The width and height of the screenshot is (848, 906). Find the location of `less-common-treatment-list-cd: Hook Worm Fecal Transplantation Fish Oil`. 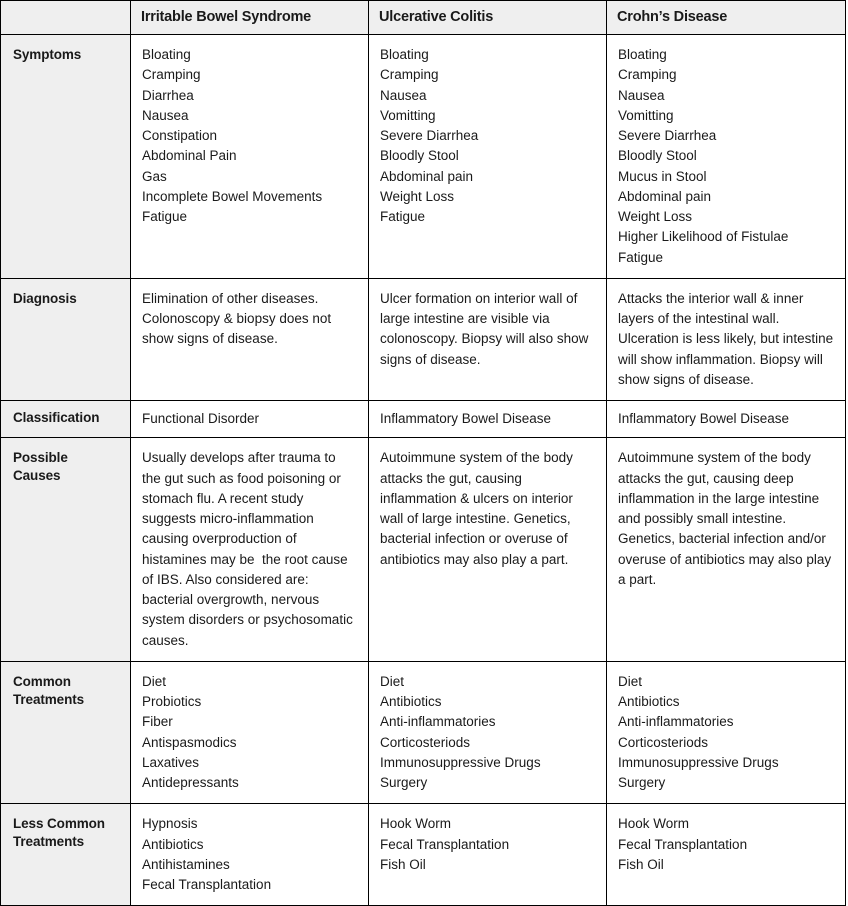

less-common-treatment-list-cd: Hook Worm Fecal Transplantation Fish Oil is located at coordinates (726, 844).